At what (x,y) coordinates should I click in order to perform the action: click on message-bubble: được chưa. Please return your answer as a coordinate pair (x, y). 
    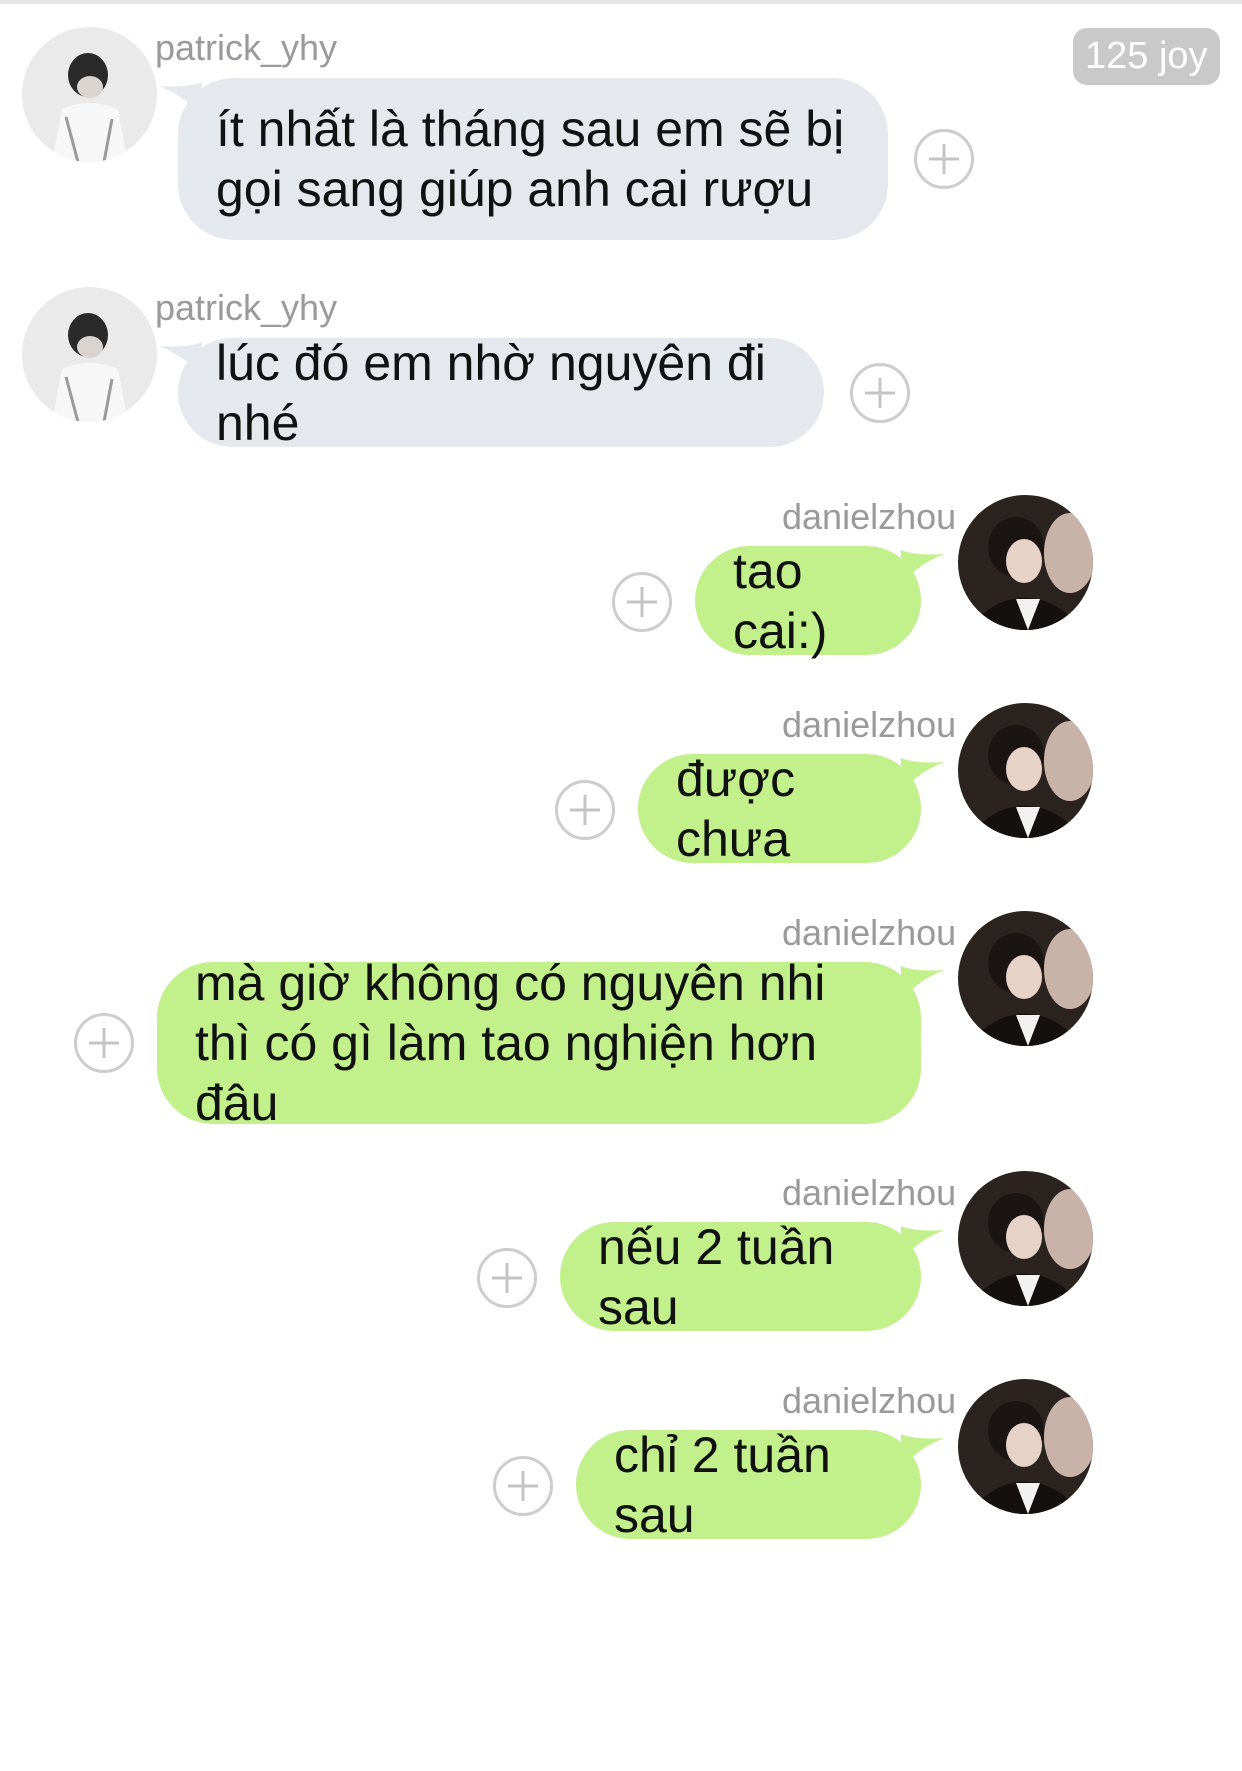
    Looking at the image, I should click on (779, 809).